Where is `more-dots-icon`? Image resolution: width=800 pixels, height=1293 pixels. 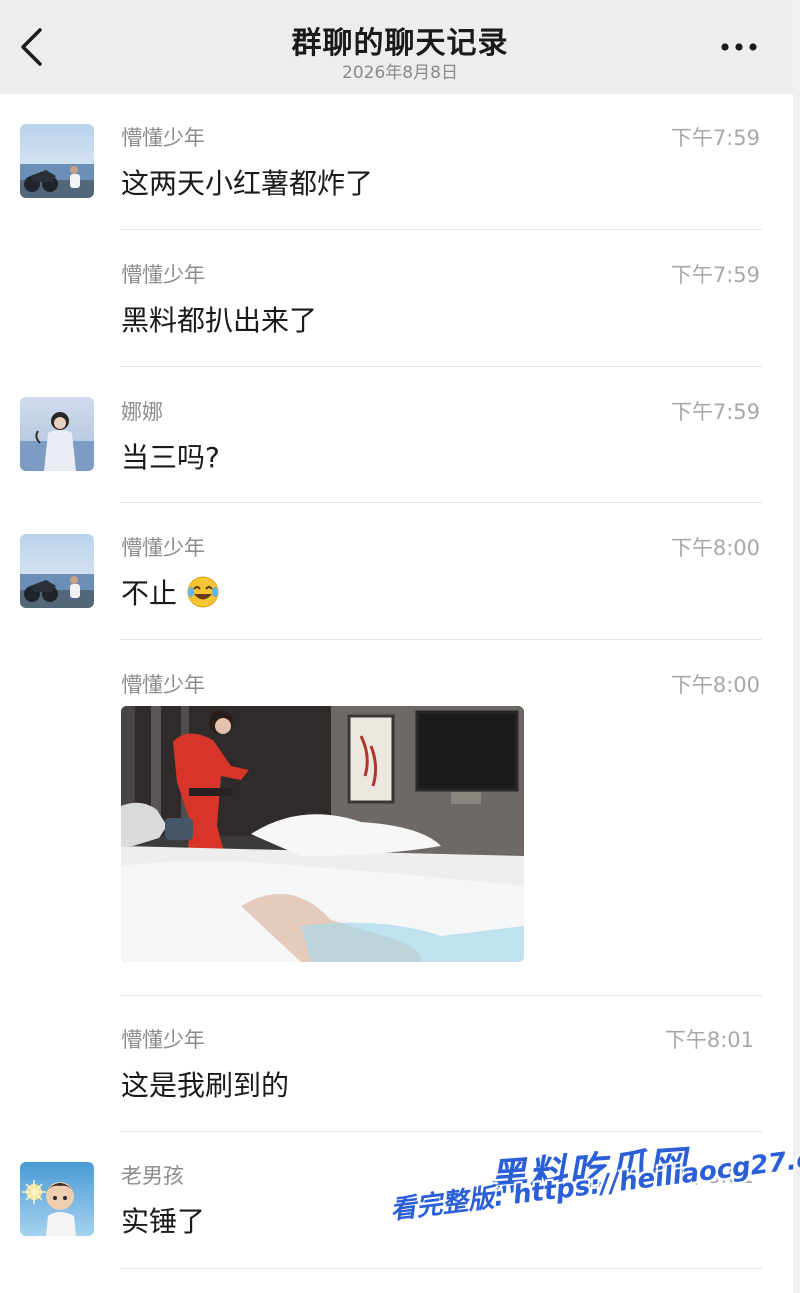
more-dots-icon is located at coordinates (739, 47).